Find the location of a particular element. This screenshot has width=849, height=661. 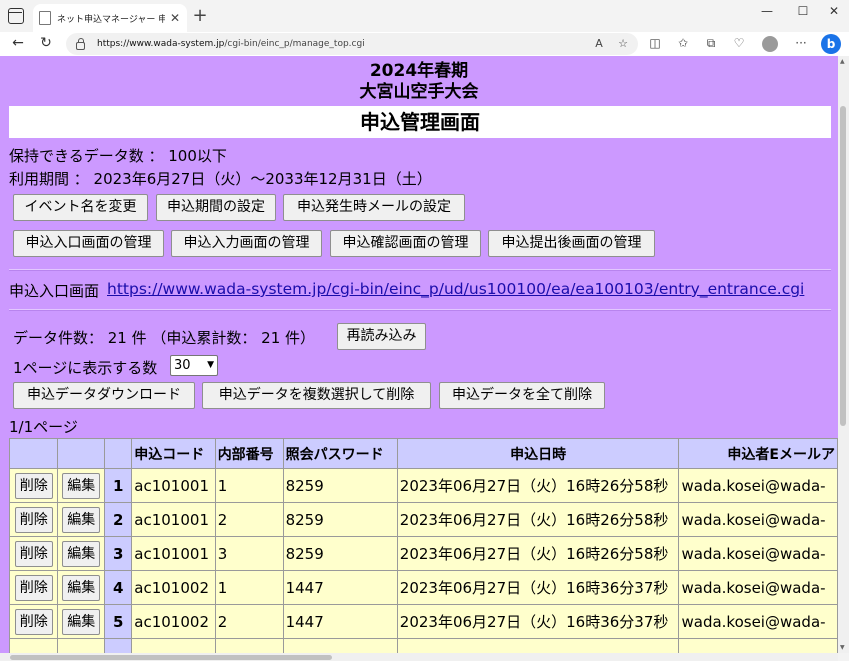

tab-title: ネット申込マネージャー 申込管理画面 is located at coordinates (111, 19).